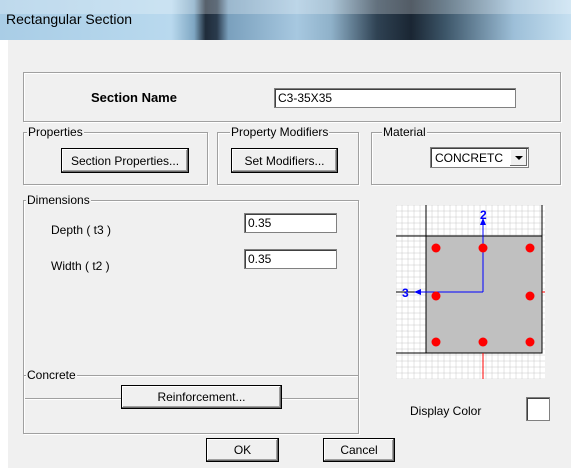 The height and width of the screenshot is (468, 571). I want to click on property-modifiers-group-label: Property Modifiers, so click(280, 132).